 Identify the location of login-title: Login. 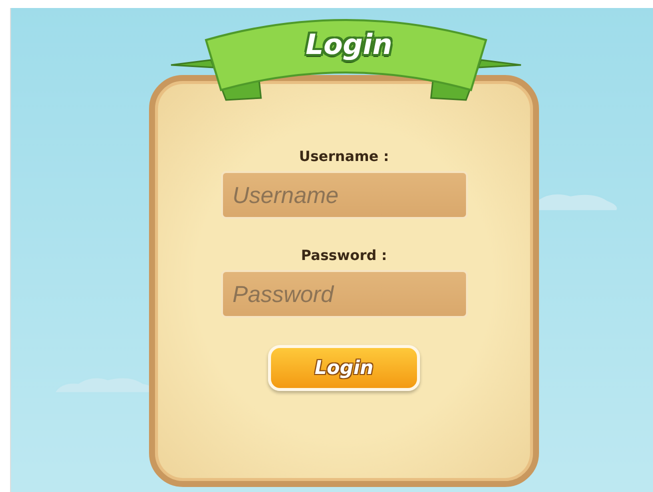
(349, 44).